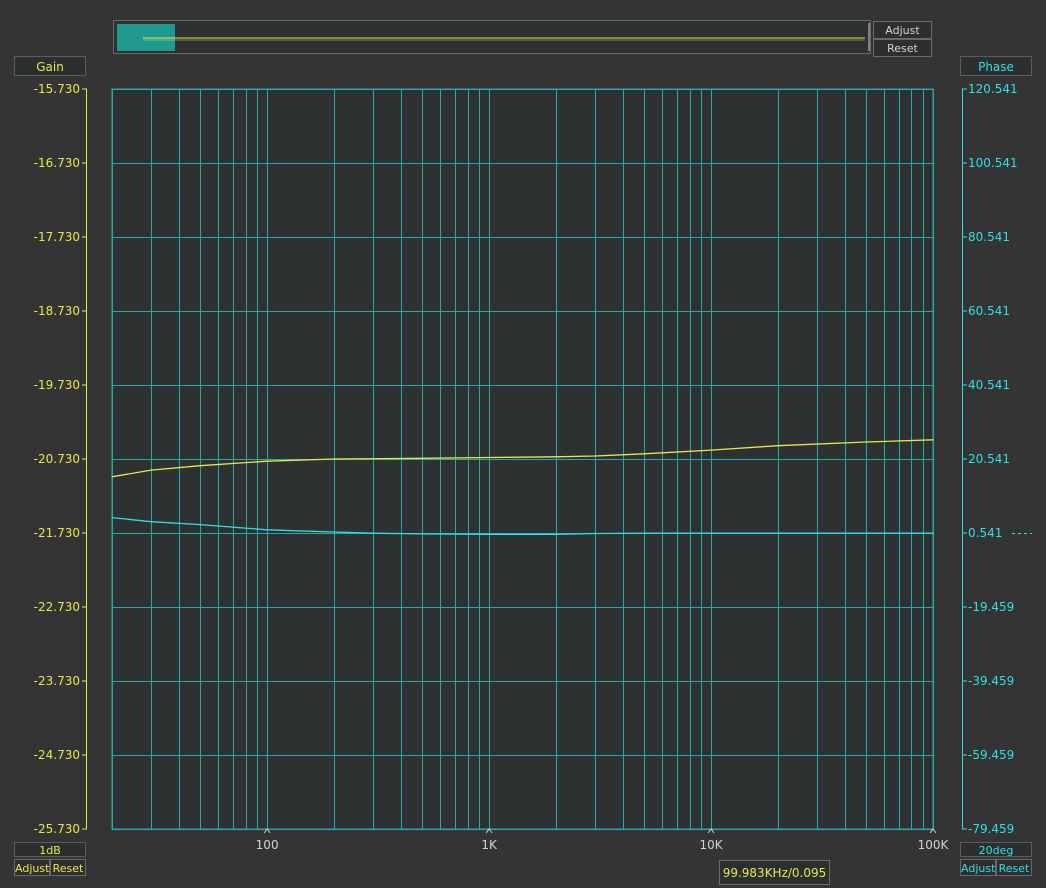  What do you see at coordinates (57, 681) in the screenshot?
I see `gain-tick-label: -23.730` at bounding box center [57, 681].